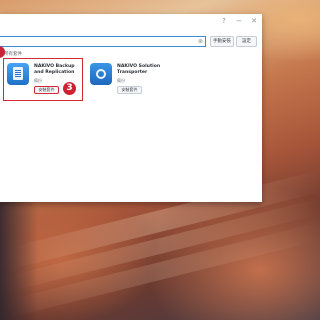 This screenshot has width=320, height=320. I want to click on clear-search-icon: ⊗, so click(200, 42).